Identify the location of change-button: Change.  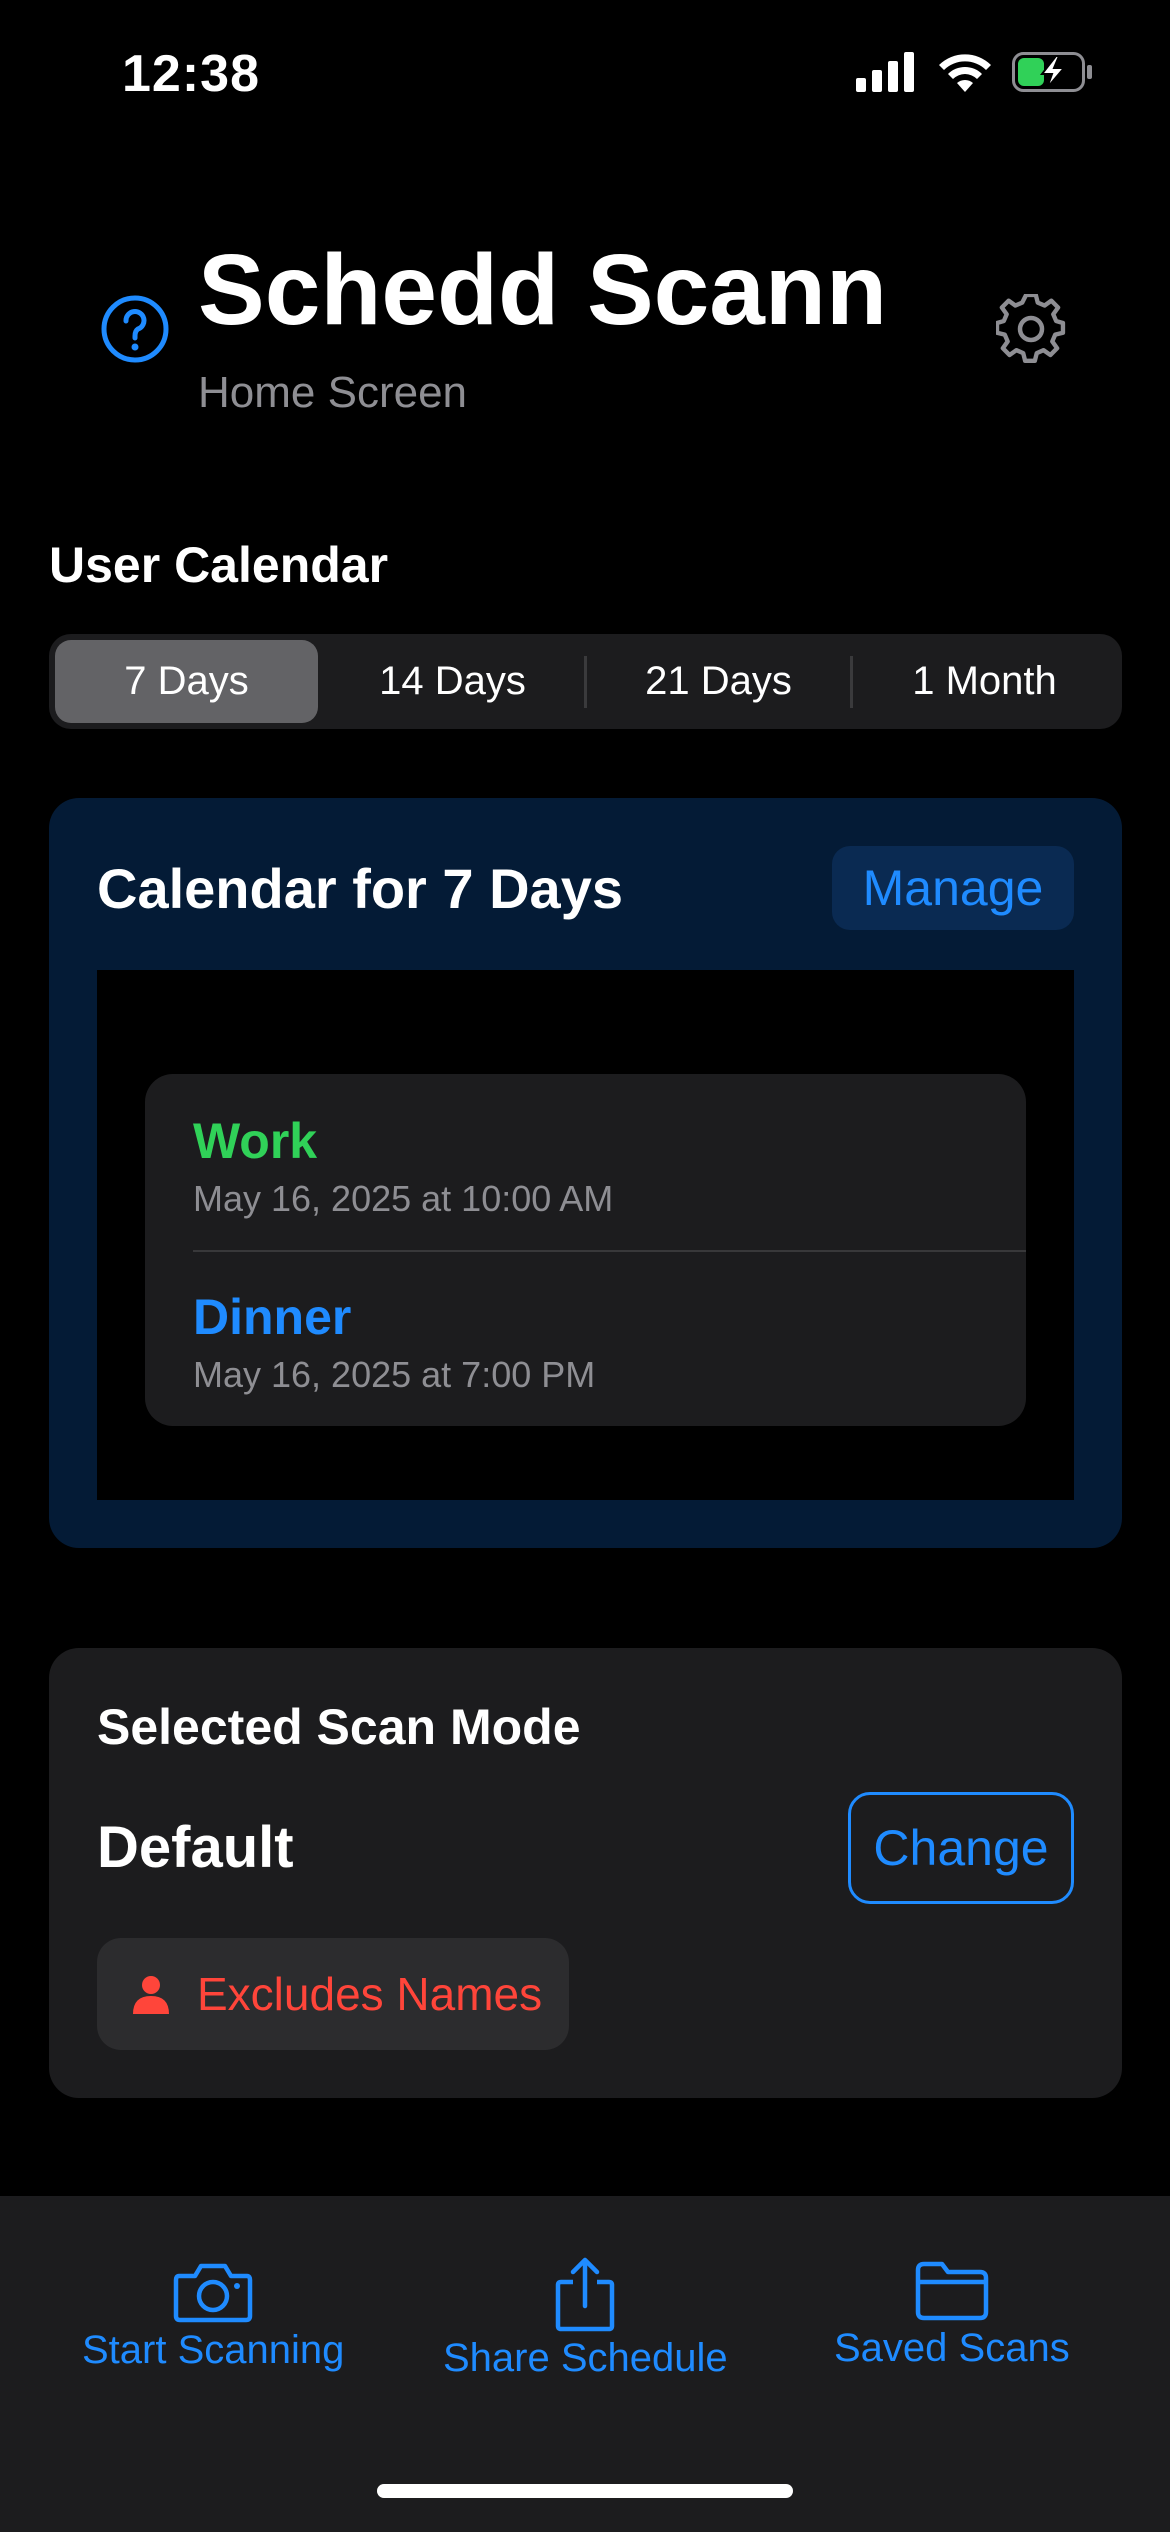
(961, 1848).